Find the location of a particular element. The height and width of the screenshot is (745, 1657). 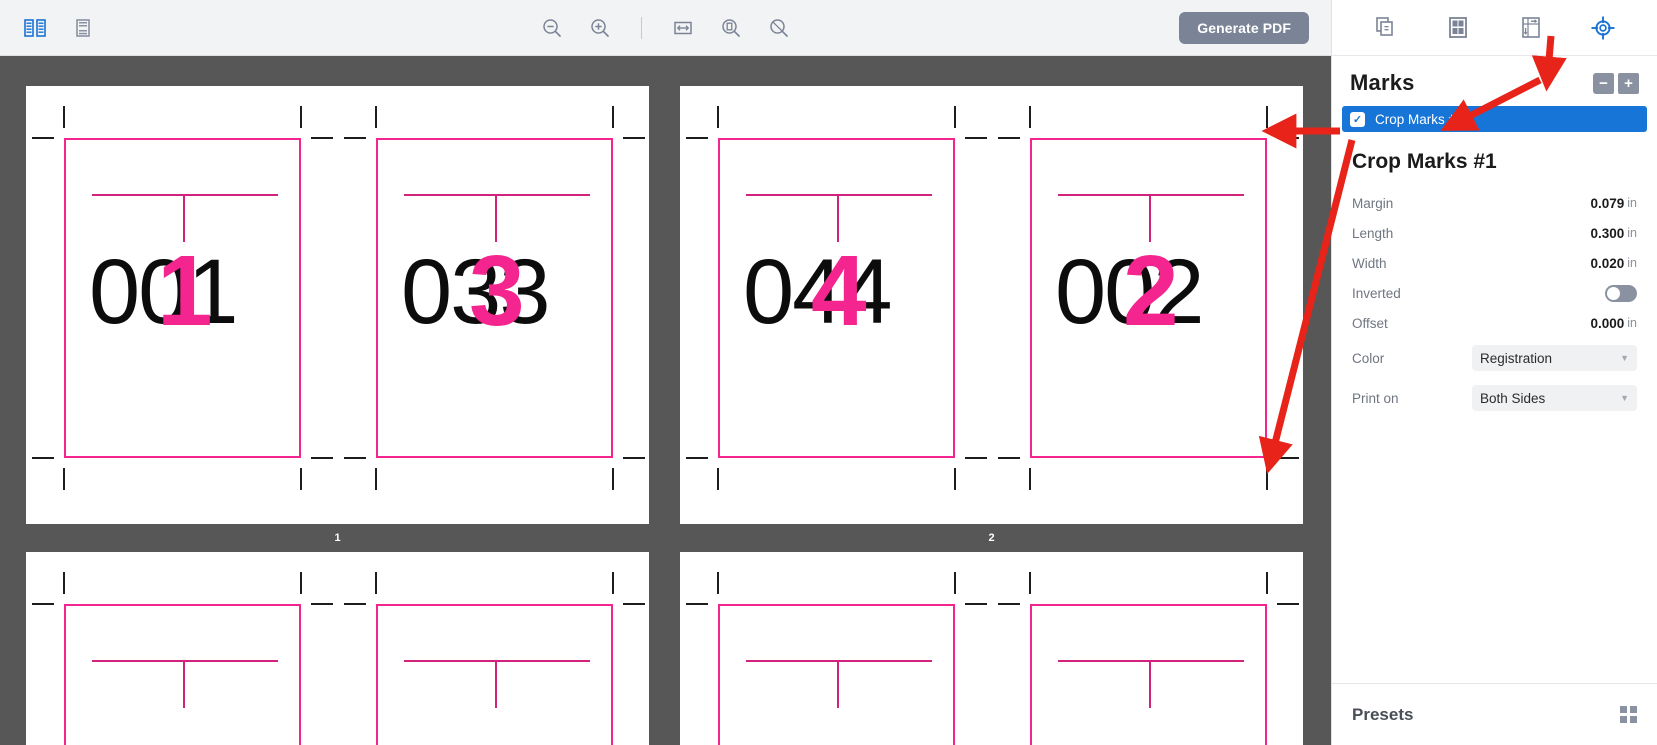

page-number-overlay: 2 is located at coordinates (1151, 291).